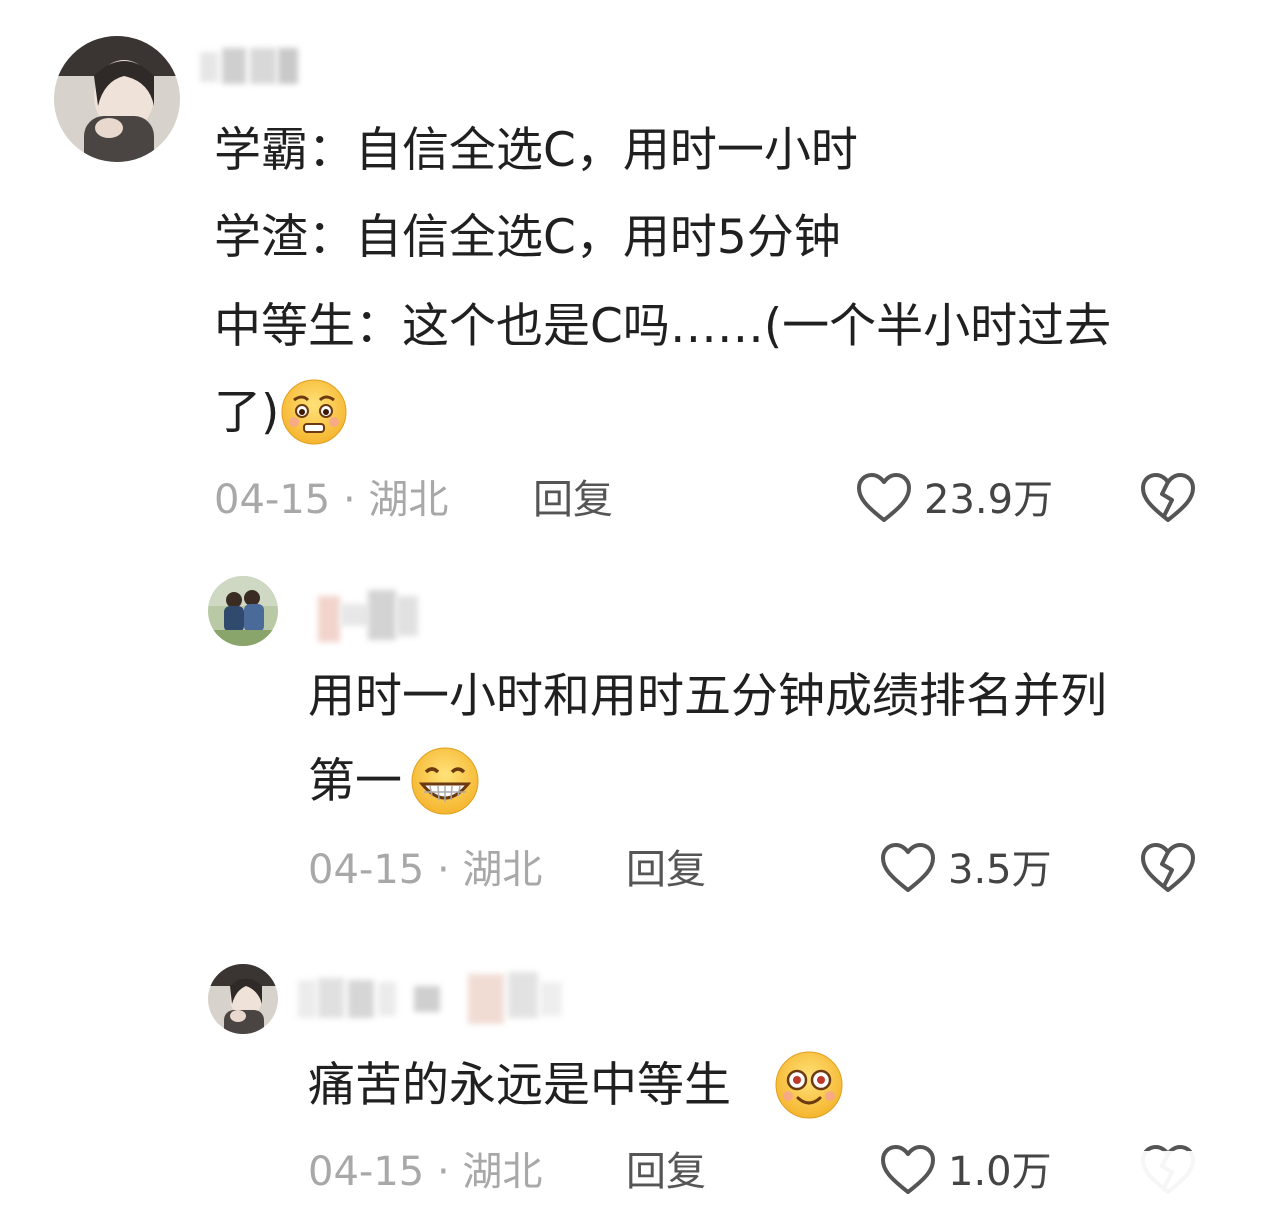 The height and width of the screenshot is (1211, 1261). I want to click on watermark-fade, so click(1151, 1181).